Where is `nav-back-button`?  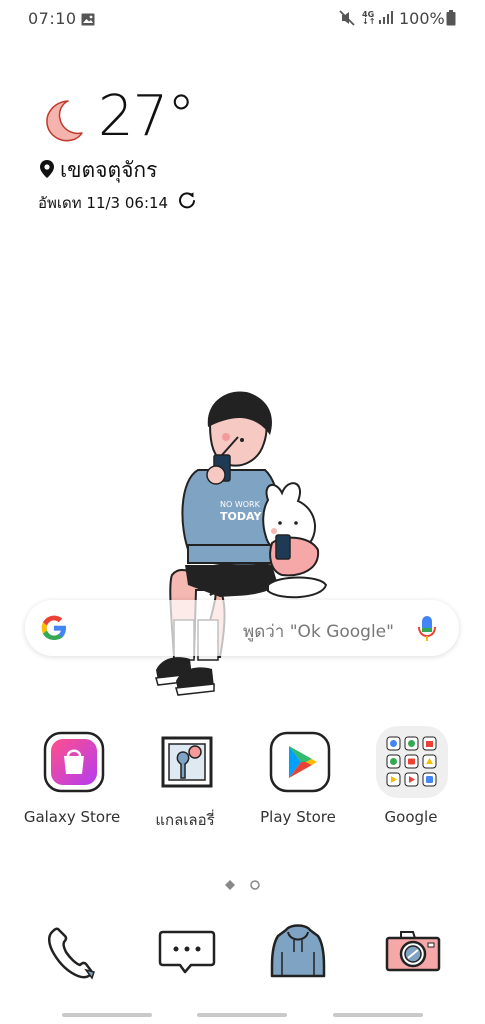 nav-back-button is located at coordinates (378, 1015).